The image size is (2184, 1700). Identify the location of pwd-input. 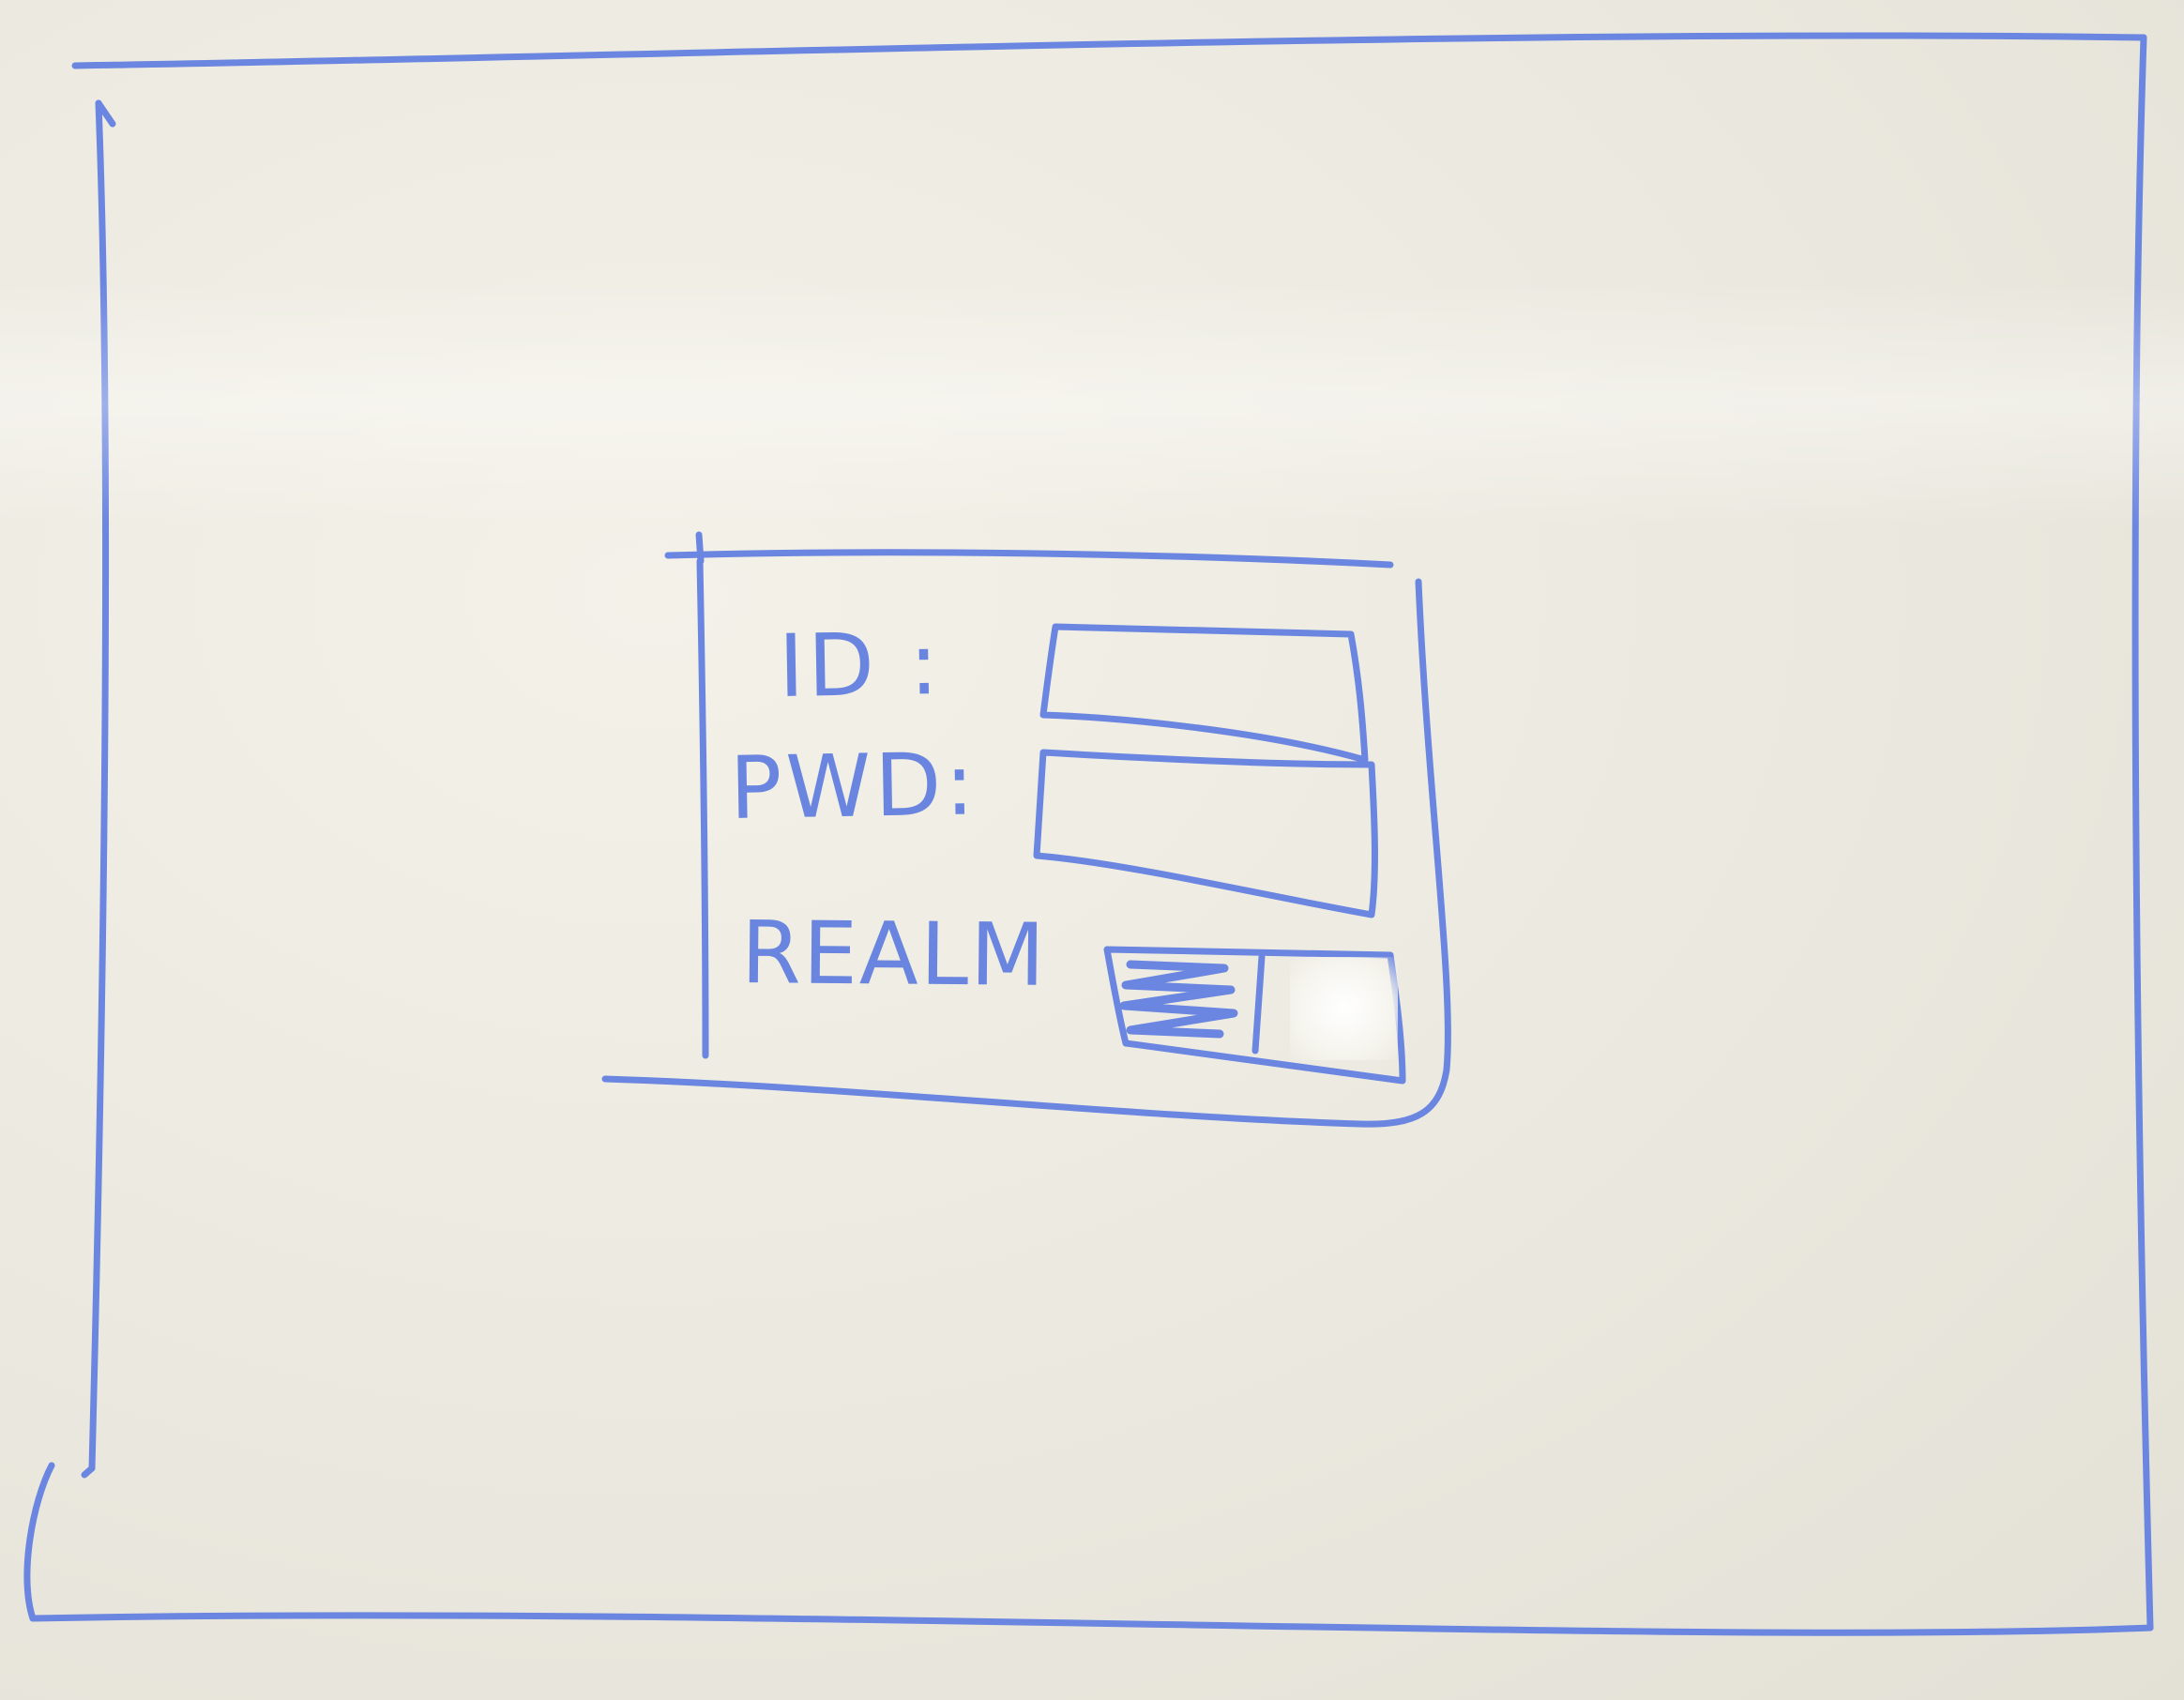
(1207, 834).